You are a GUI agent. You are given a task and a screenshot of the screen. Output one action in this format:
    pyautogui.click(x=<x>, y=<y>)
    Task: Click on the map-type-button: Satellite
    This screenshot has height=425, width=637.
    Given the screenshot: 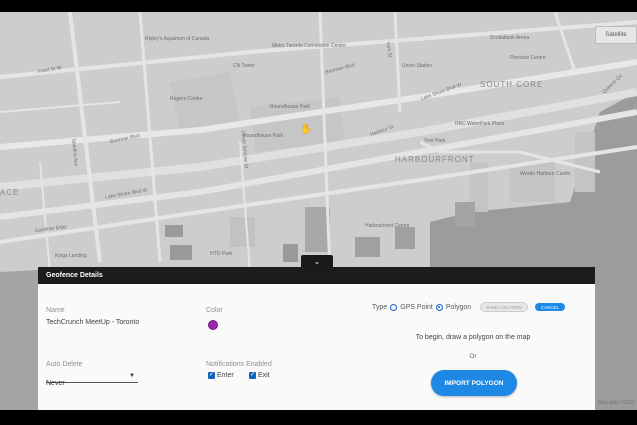 What is the action you would take?
    pyautogui.click(x=616, y=35)
    